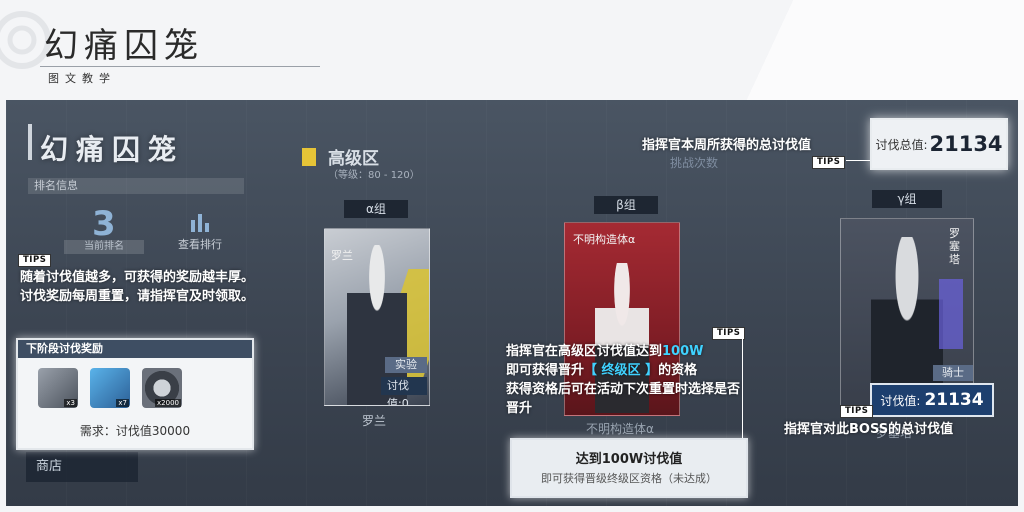 The image size is (1024, 512). I want to click on reward-requirement: 需求：讨伐值30000, so click(135, 431).